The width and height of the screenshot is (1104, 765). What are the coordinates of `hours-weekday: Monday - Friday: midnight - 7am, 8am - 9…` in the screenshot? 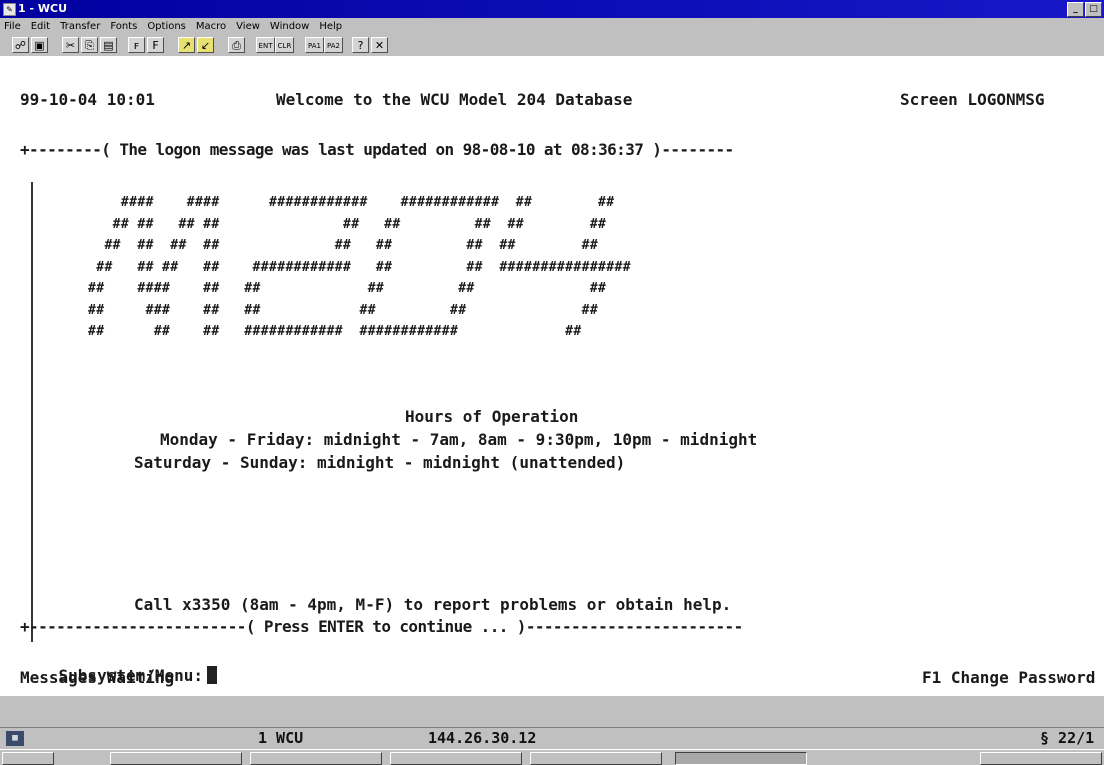 It's located at (459, 439).